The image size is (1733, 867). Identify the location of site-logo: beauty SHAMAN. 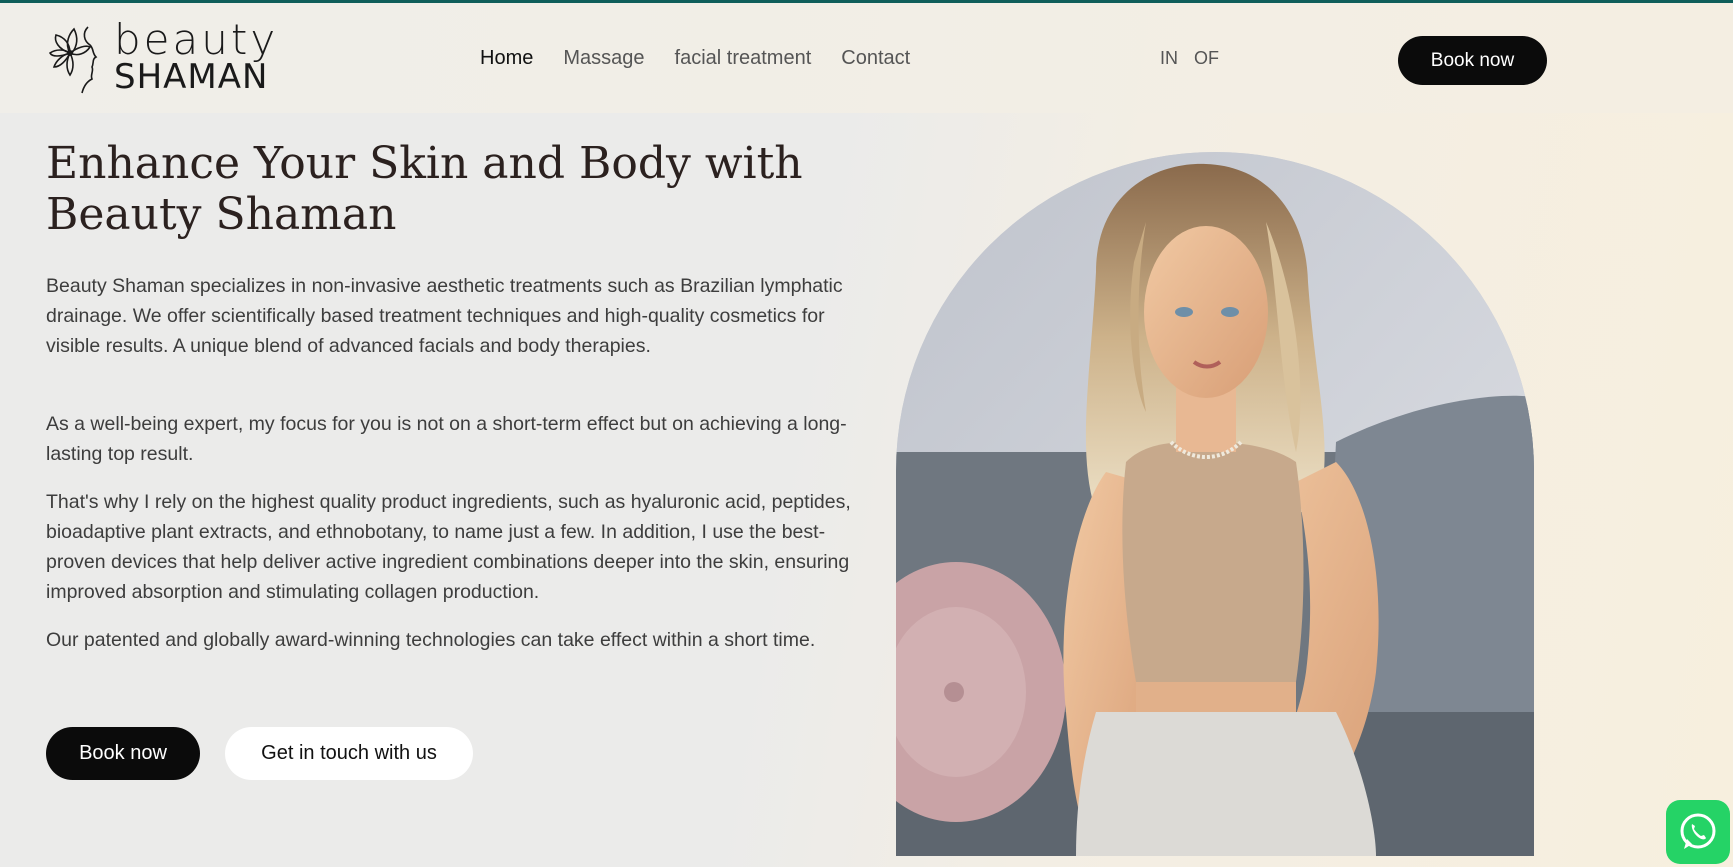
(170, 57).